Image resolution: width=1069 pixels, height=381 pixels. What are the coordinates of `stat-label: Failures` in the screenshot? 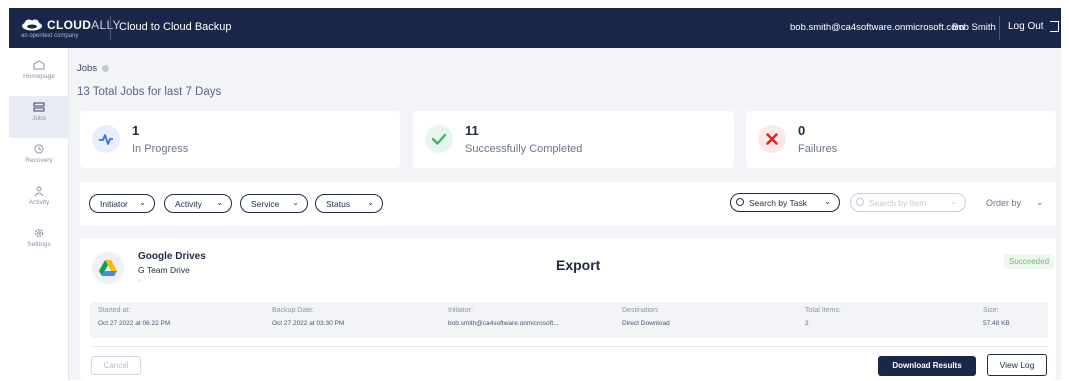 It's located at (818, 149).